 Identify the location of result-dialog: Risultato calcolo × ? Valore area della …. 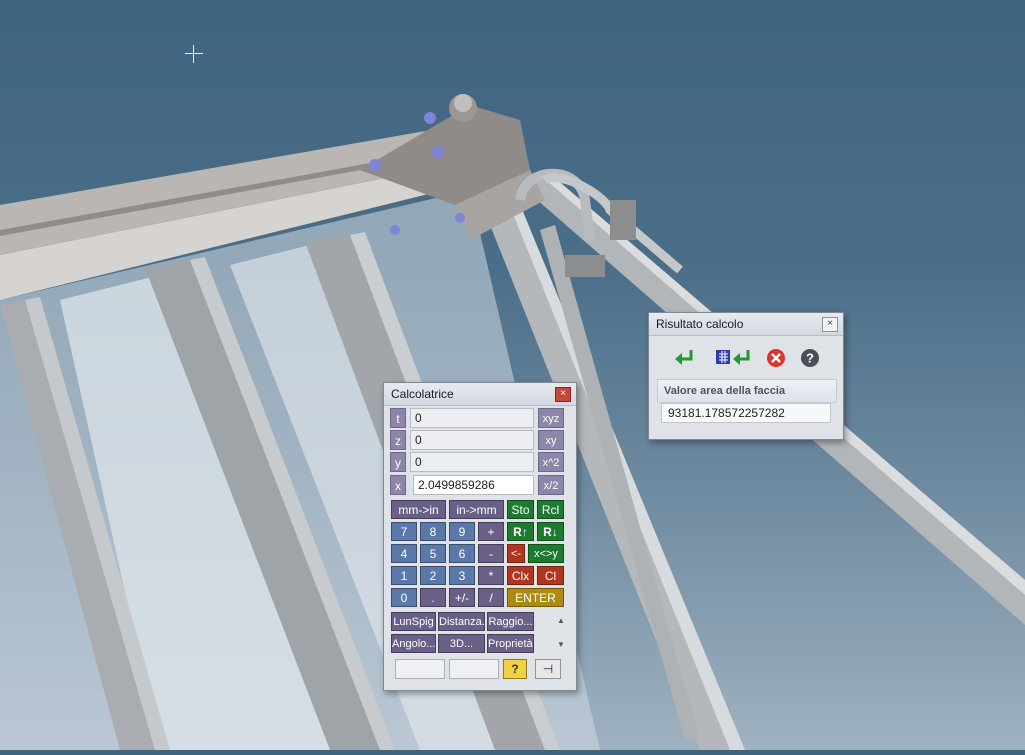
(746, 376).